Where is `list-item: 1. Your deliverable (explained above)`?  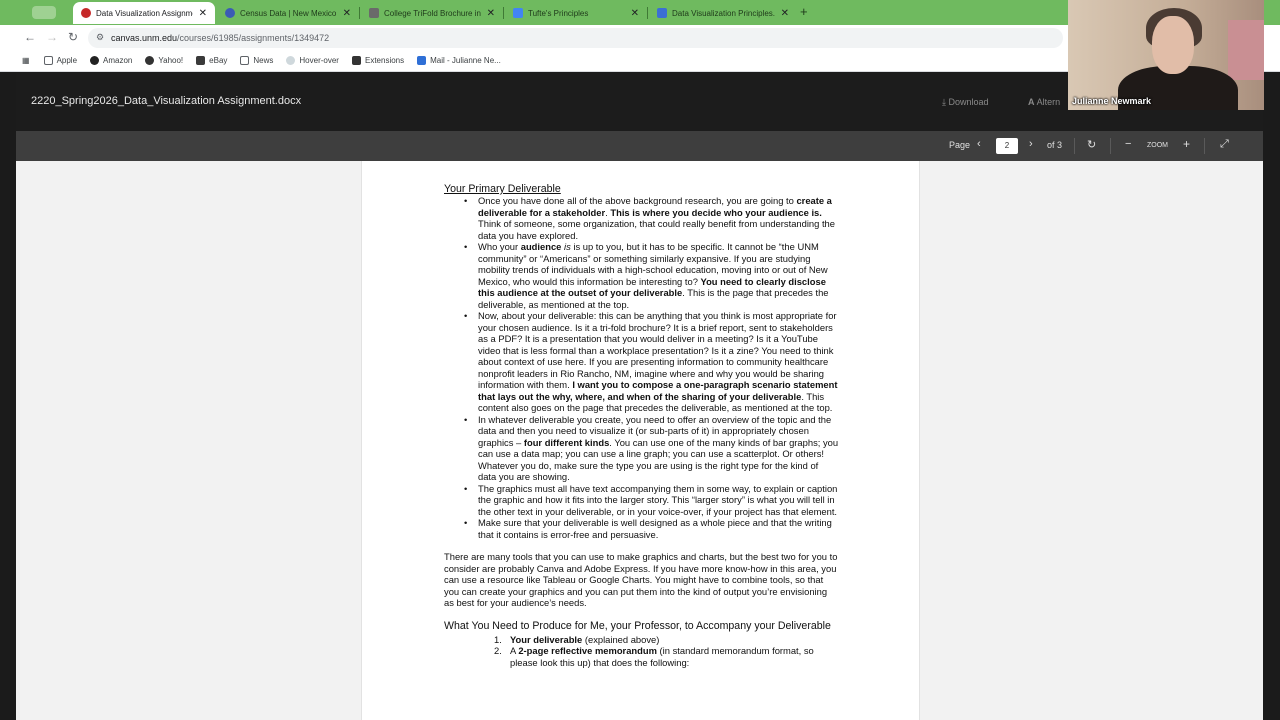 list-item: 1. Your deliverable (explained above) is located at coordinates (641, 640).